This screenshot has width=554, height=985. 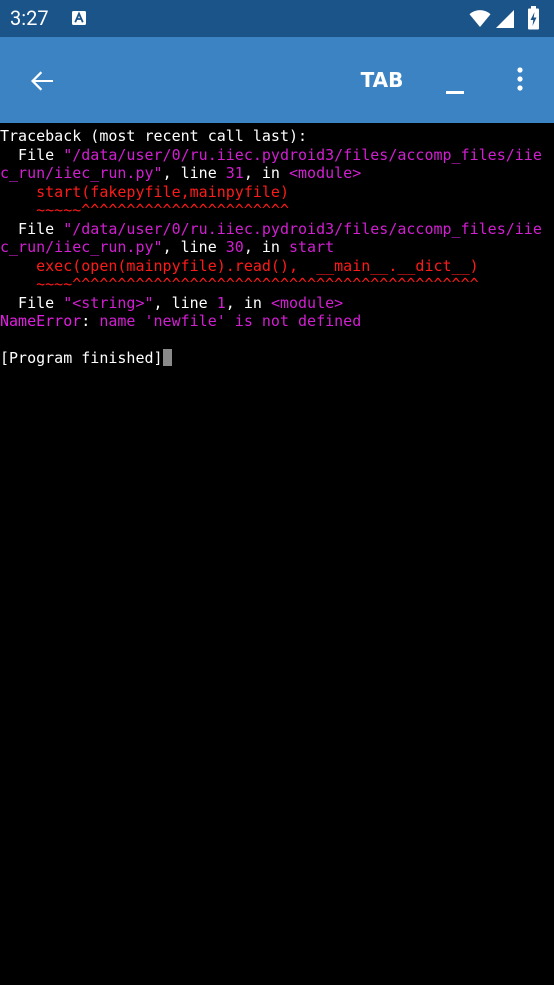 What do you see at coordinates (455, 92) in the screenshot?
I see `underscore-icon` at bounding box center [455, 92].